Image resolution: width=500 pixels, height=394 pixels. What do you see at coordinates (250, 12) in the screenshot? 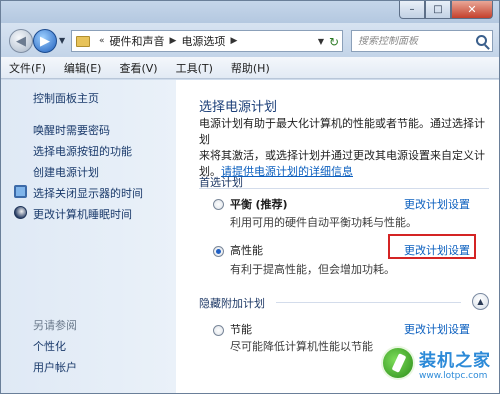
I see `title-bar: – □ ✕` at bounding box center [250, 12].